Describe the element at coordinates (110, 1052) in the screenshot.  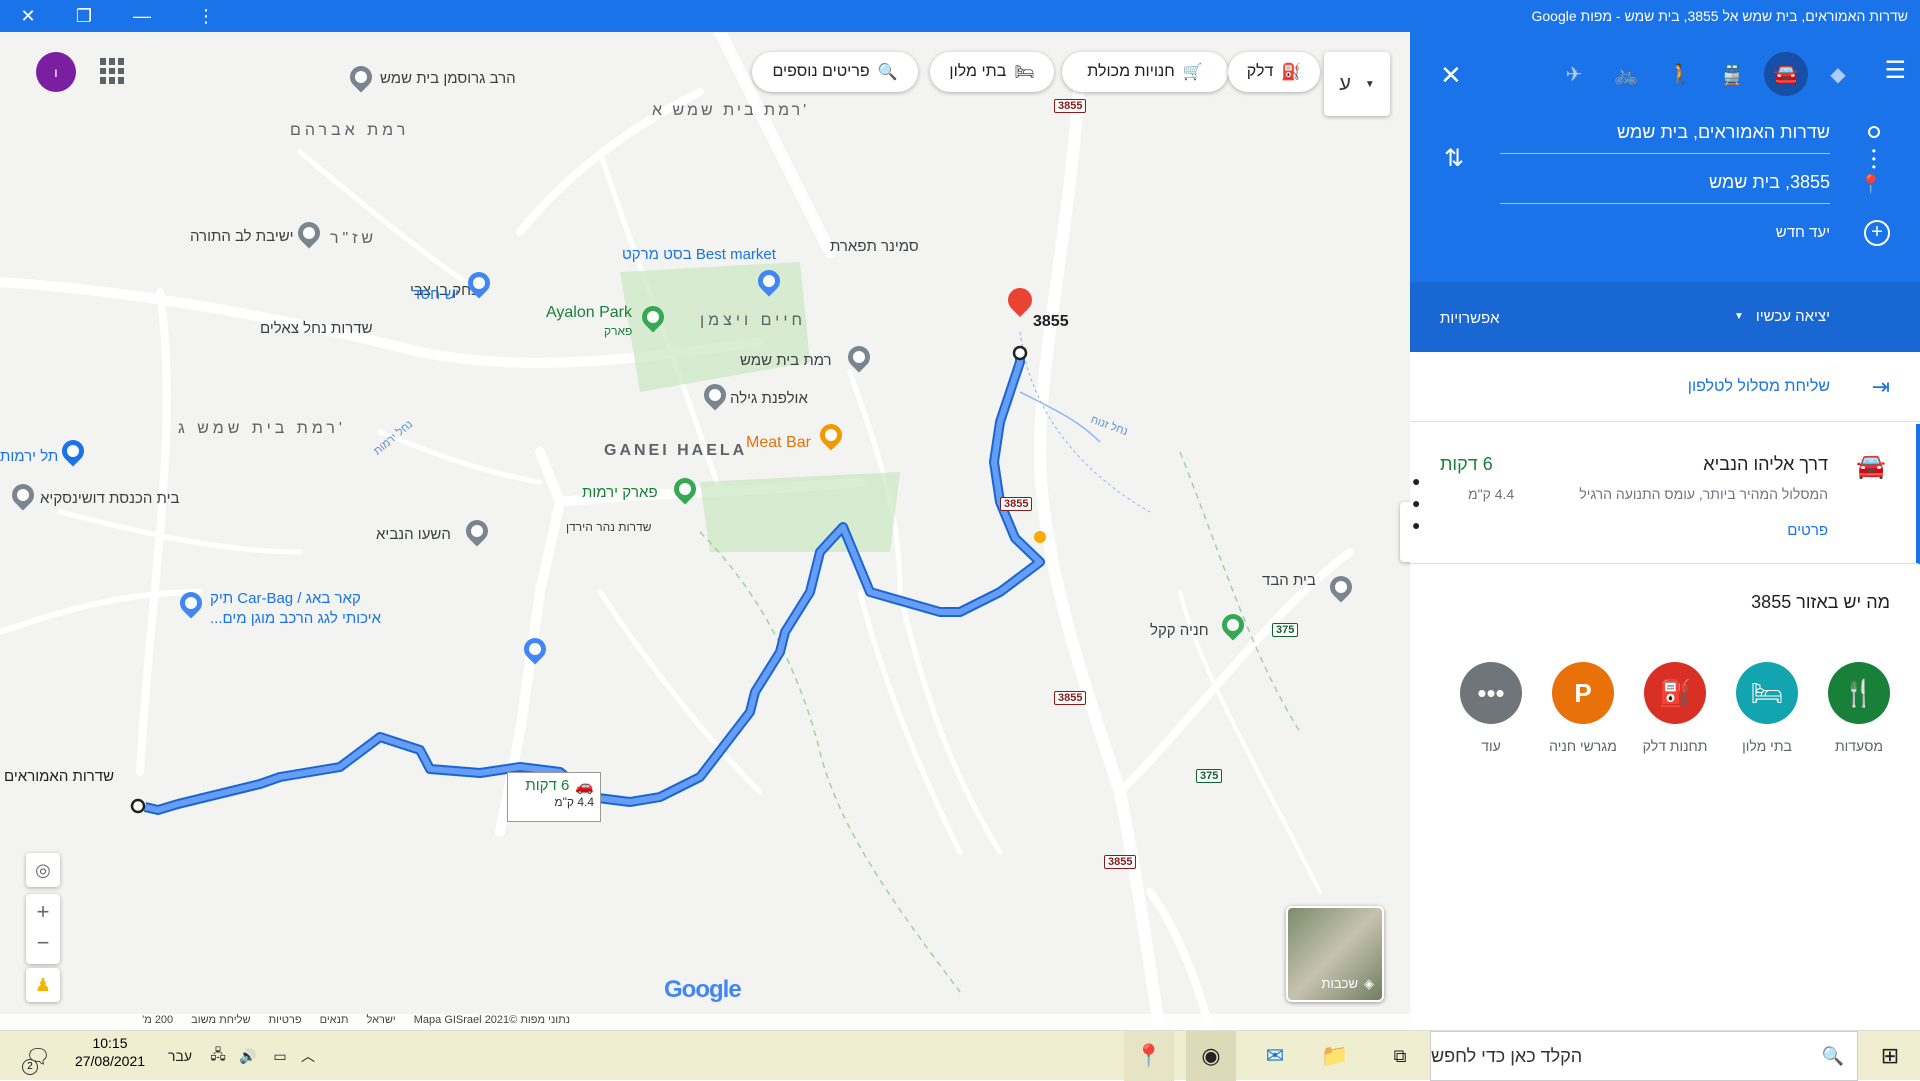
I see `clock: 10:15 27/08/2021` at that location.